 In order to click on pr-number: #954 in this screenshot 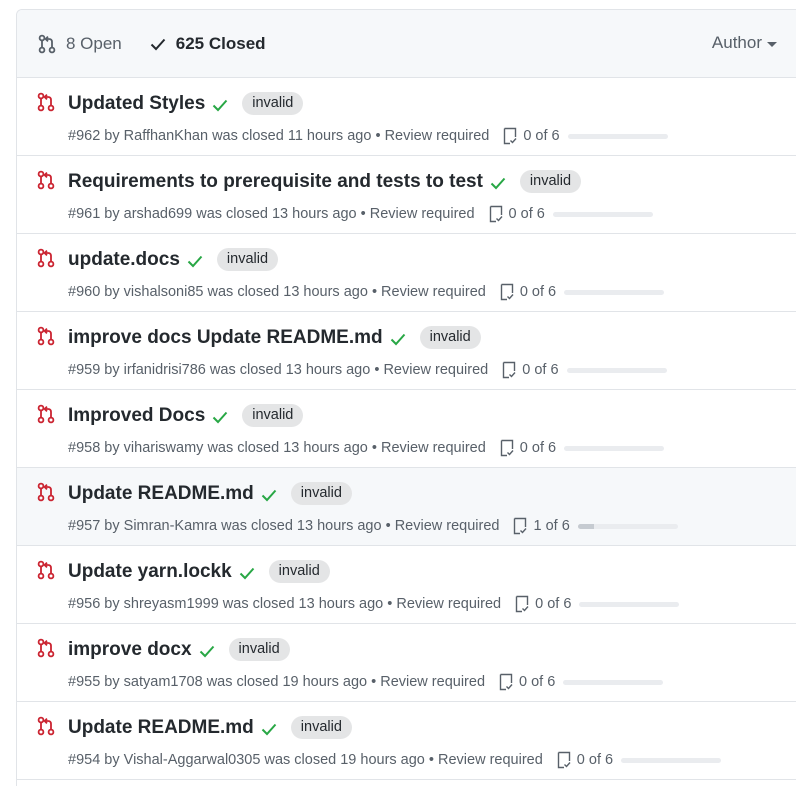, I will do `click(84, 760)`.